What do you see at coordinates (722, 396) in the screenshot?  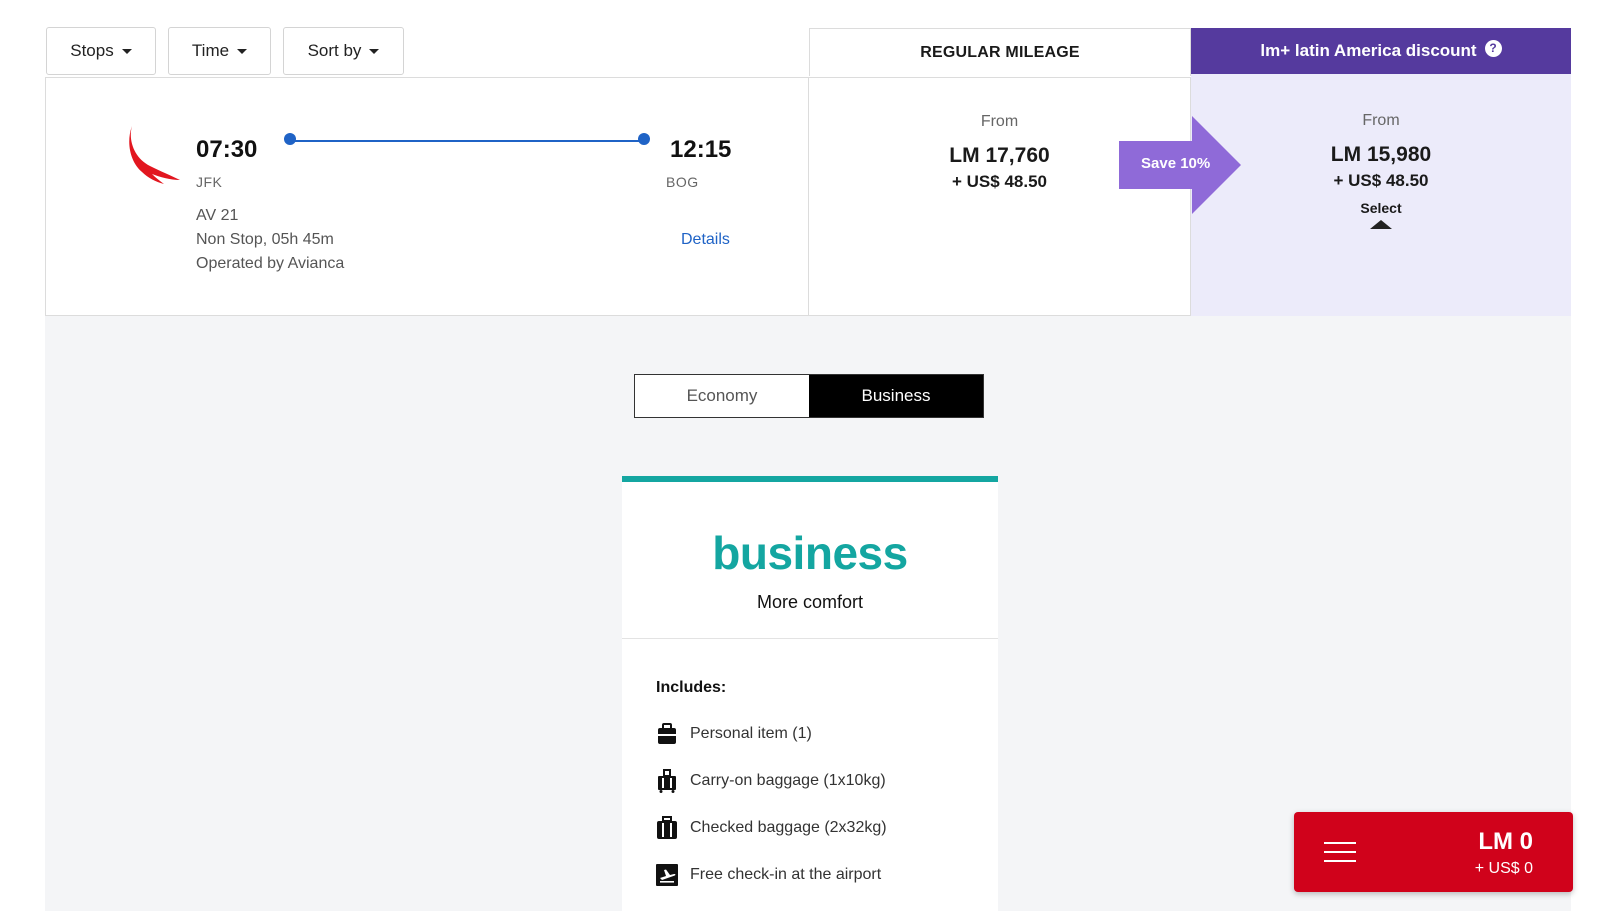 I see `tab-economy: Economy` at bounding box center [722, 396].